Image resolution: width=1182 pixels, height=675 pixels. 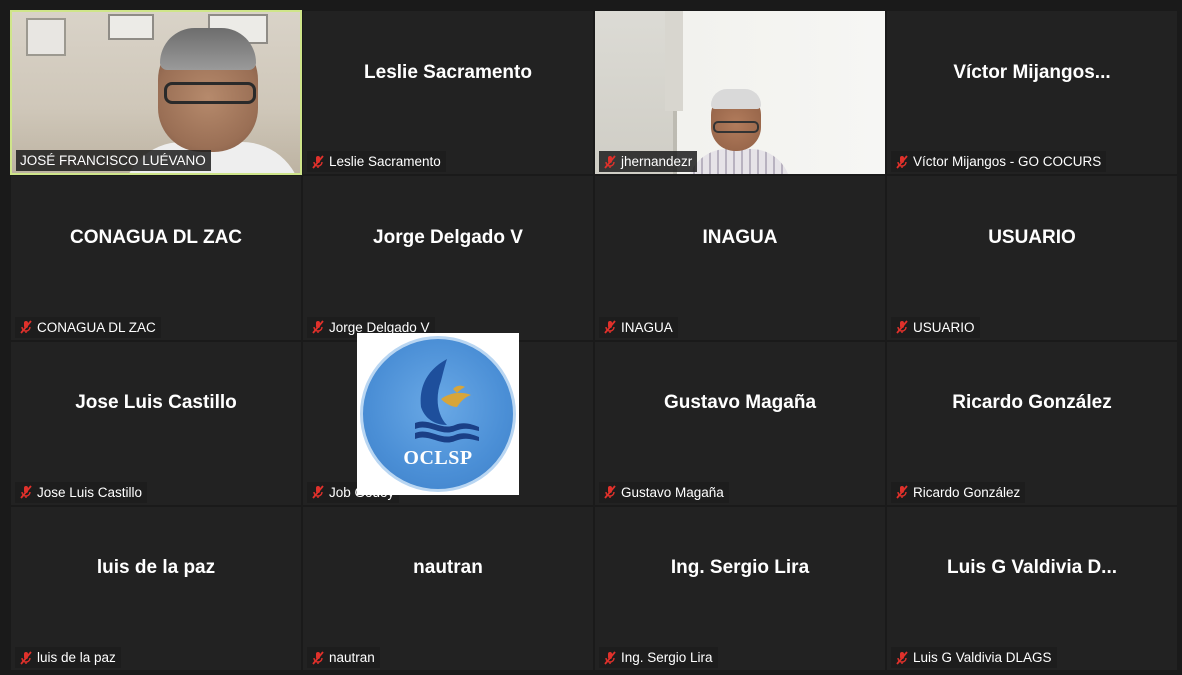 I want to click on participant-name-label: JOSÉ FRANCISCO LUÉVANO, so click(x=113, y=161).